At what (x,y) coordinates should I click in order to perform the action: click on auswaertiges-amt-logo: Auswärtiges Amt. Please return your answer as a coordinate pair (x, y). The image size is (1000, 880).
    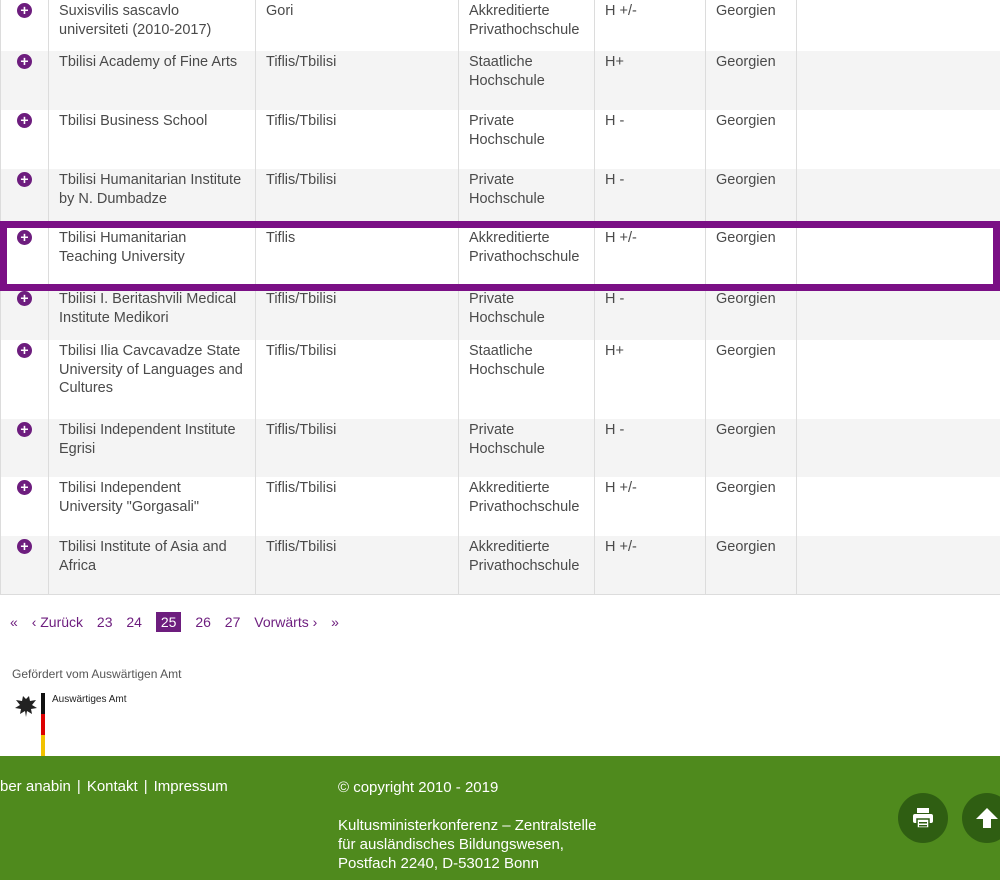
    Looking at the image, I should click on (85, 724).